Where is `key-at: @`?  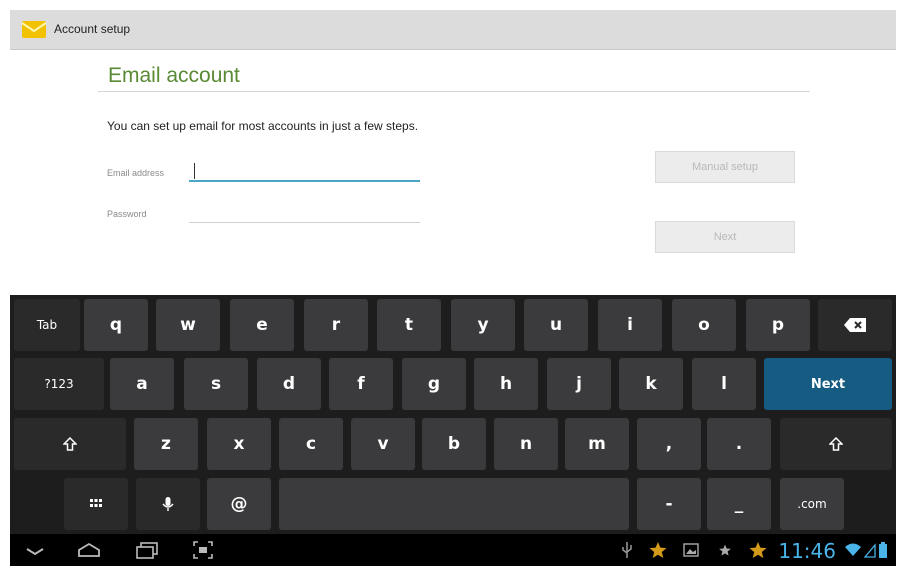 key-at: @ is located at coordinates (239, 504).